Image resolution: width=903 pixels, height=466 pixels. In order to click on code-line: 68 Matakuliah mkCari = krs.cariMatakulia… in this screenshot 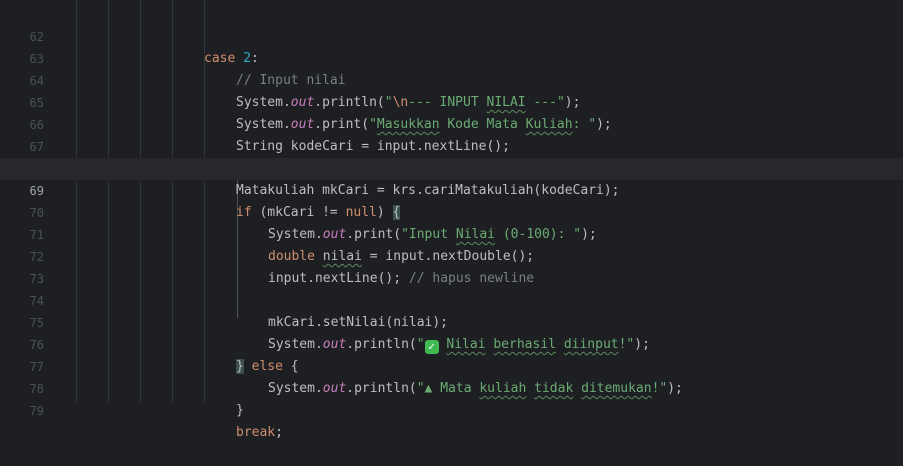, I will do `click(451, 167)`.